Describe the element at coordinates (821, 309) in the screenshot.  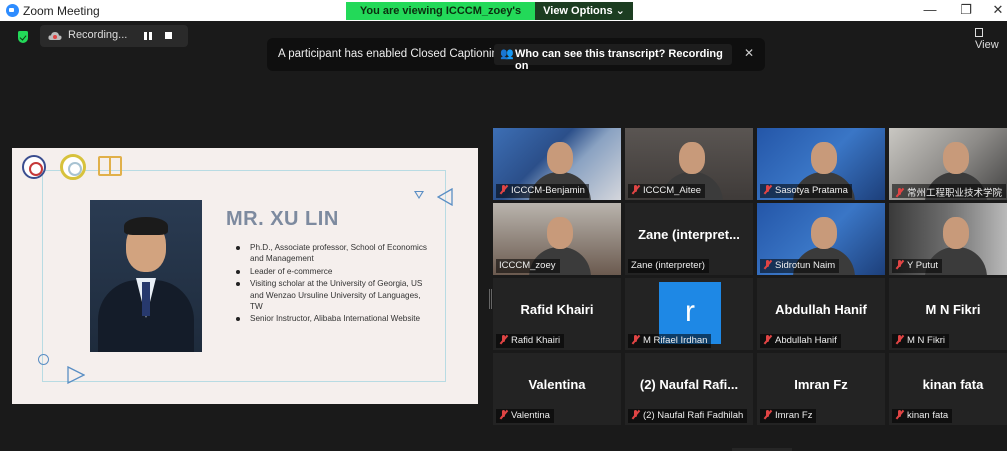
I see `participant-display-name: Abdullah Hanif` at that location.